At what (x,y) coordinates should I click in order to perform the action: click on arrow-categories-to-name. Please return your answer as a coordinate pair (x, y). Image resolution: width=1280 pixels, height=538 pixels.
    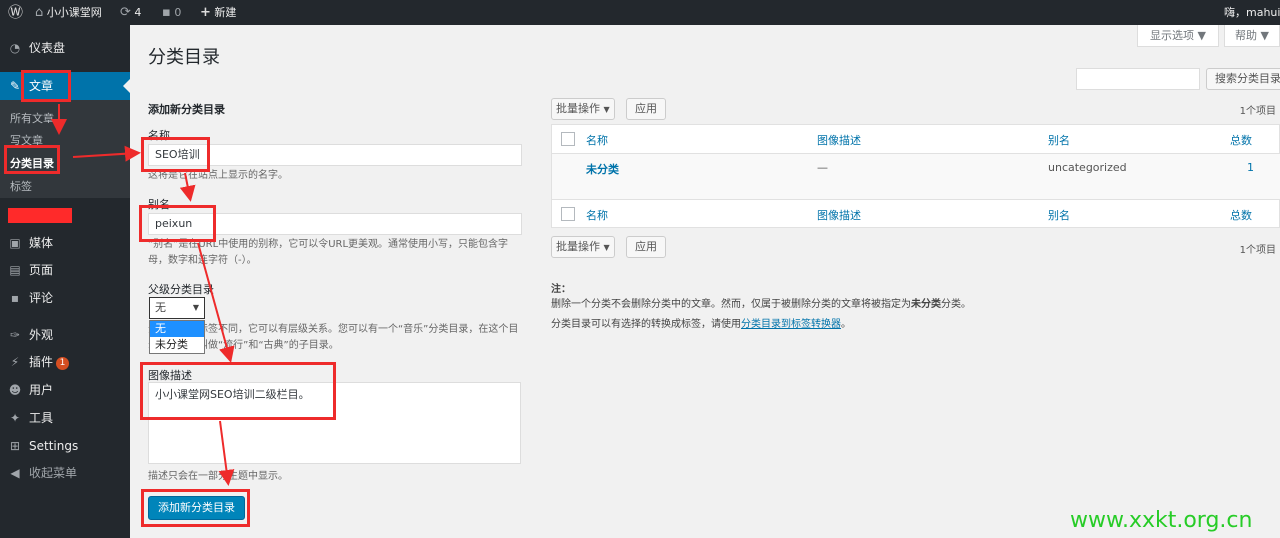
    Looking at the image, I should click on (106, 153).